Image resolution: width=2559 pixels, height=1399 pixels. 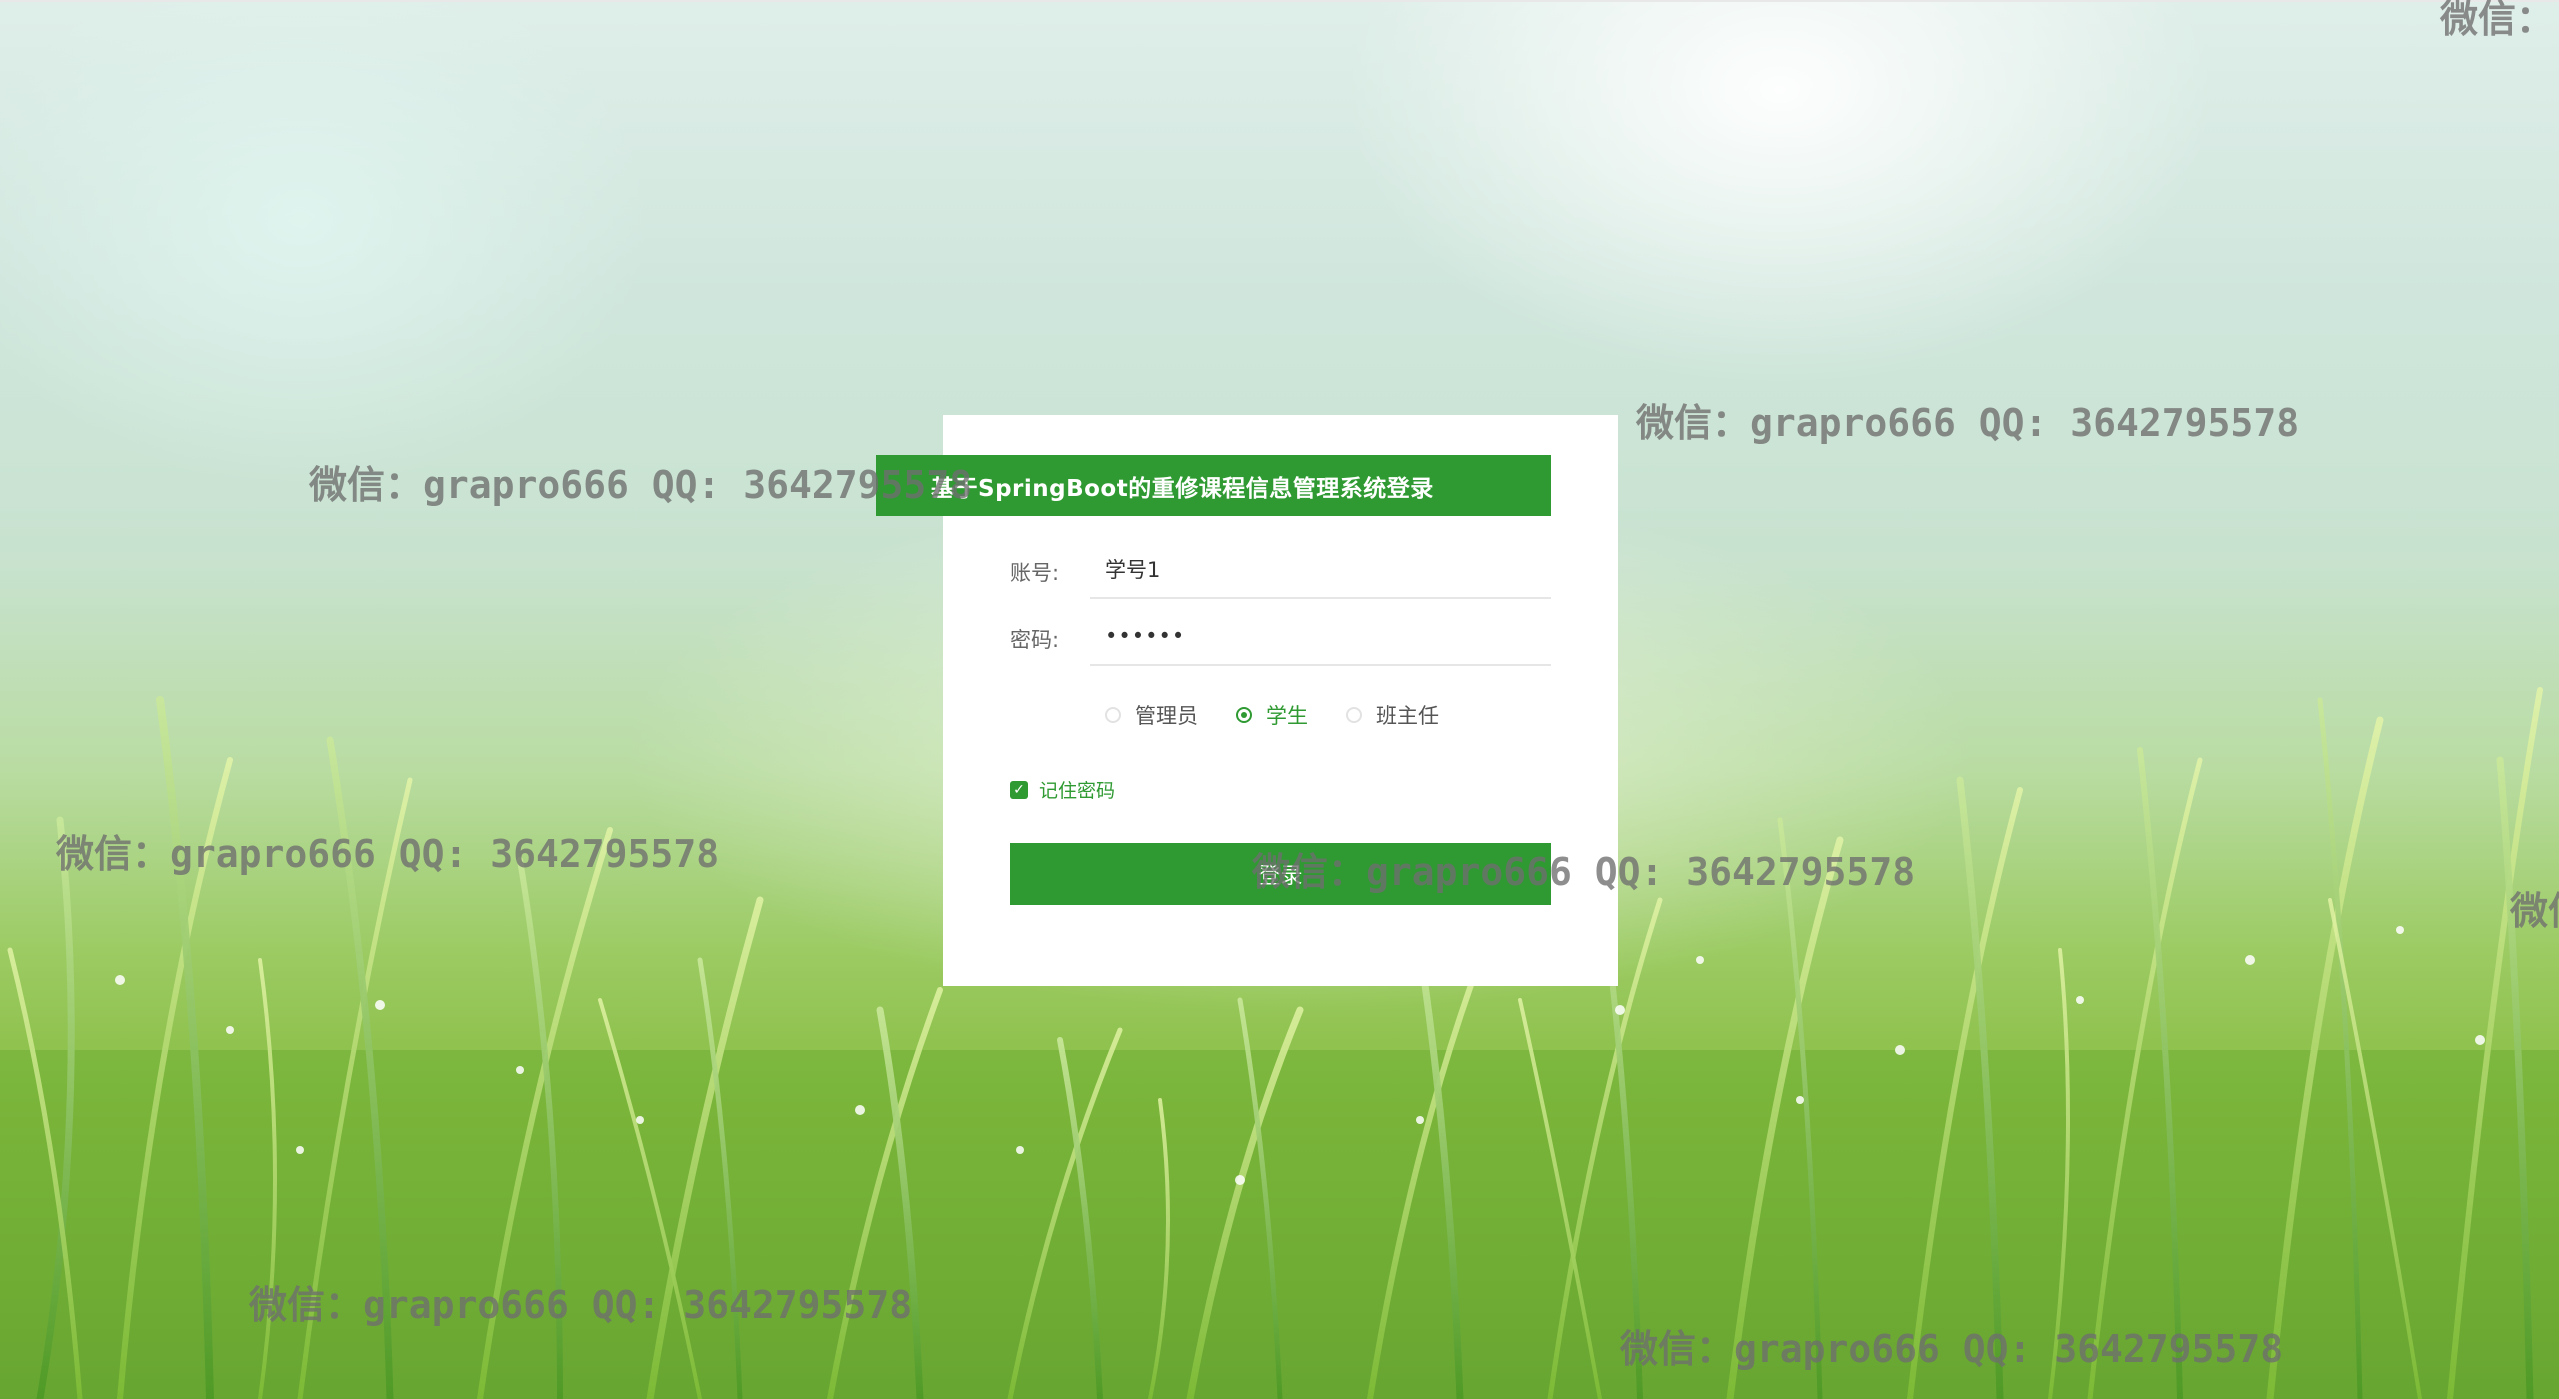 I want to click on login-title-bar: 基于SpringBoot的重修课程信息管理系统登录, so click(x=1213, y=485).